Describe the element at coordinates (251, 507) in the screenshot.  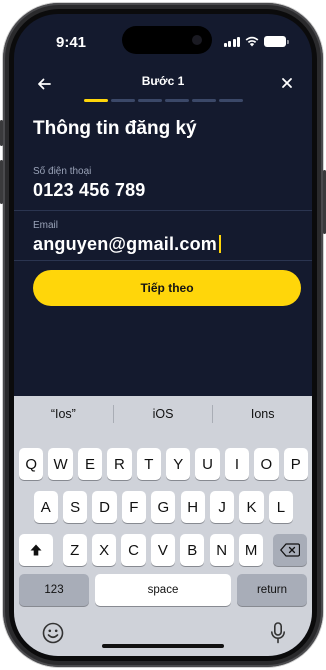
I see `key-k: K` at that location.